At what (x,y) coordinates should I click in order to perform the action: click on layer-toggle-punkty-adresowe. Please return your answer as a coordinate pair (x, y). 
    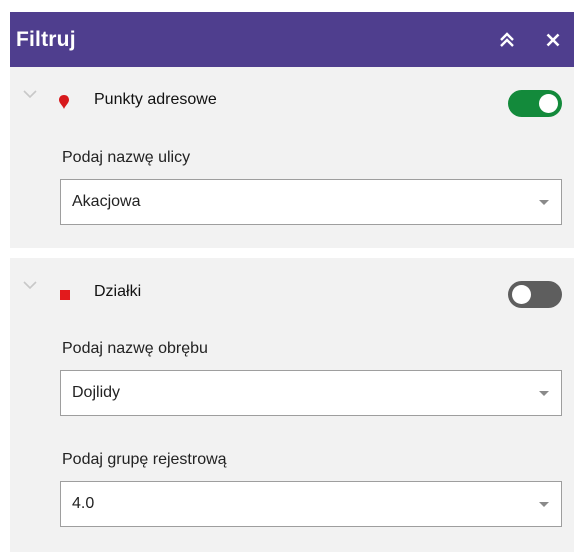
    Looking at the image, I should click on (535, 103).